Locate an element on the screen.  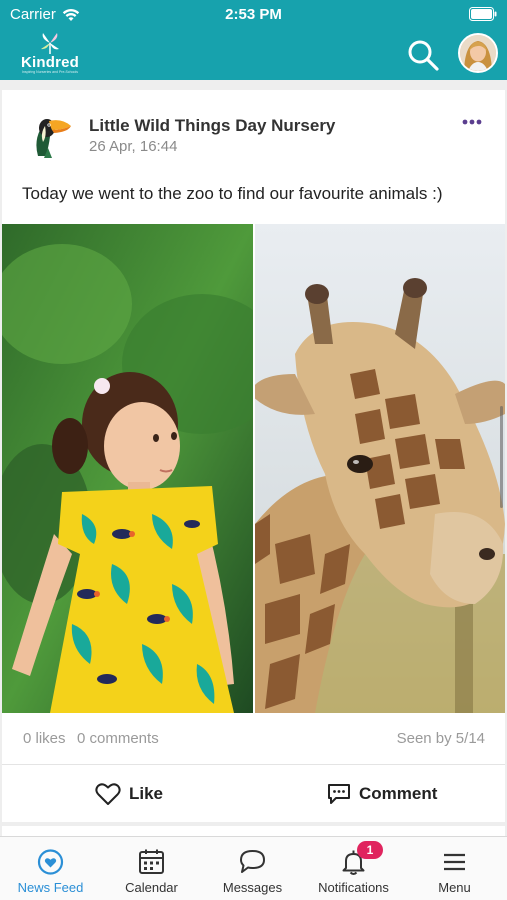
comment-icon is located at coordinates (339, 794).